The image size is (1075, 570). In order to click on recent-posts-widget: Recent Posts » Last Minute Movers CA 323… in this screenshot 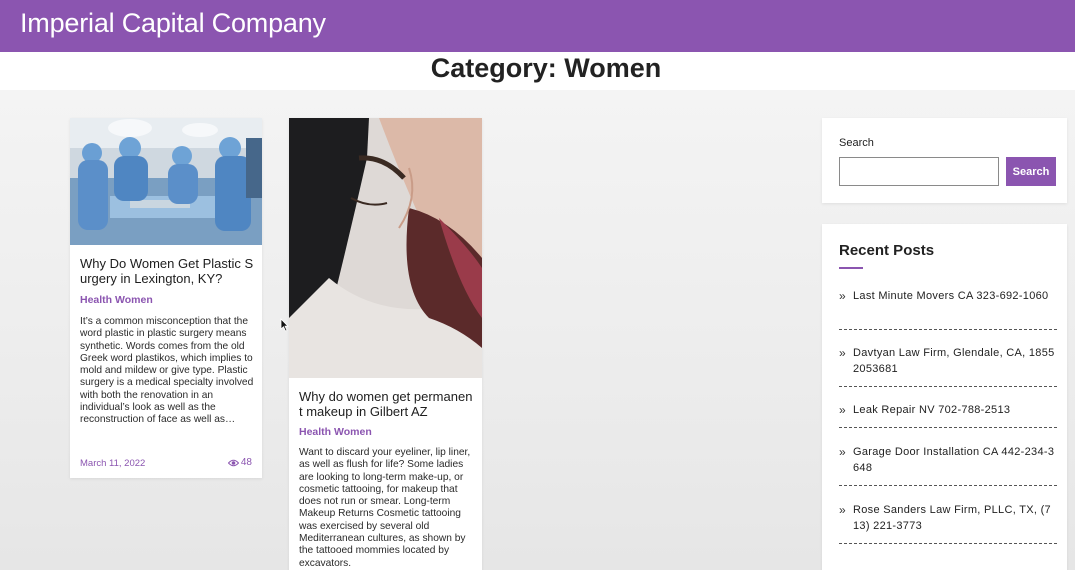, I will do `click(944, 397)`.